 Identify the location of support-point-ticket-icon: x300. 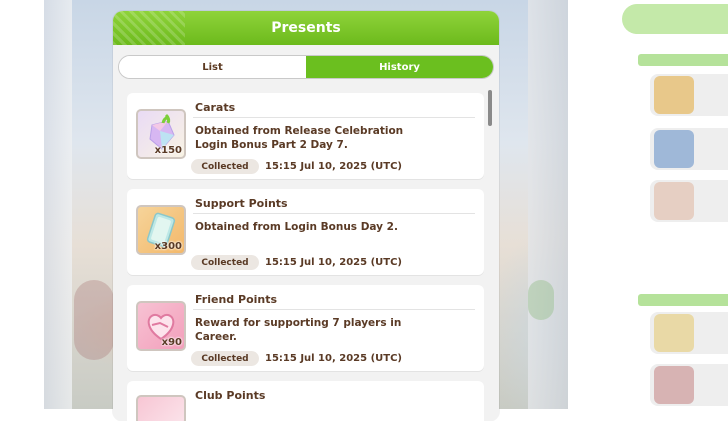
(161, 230).